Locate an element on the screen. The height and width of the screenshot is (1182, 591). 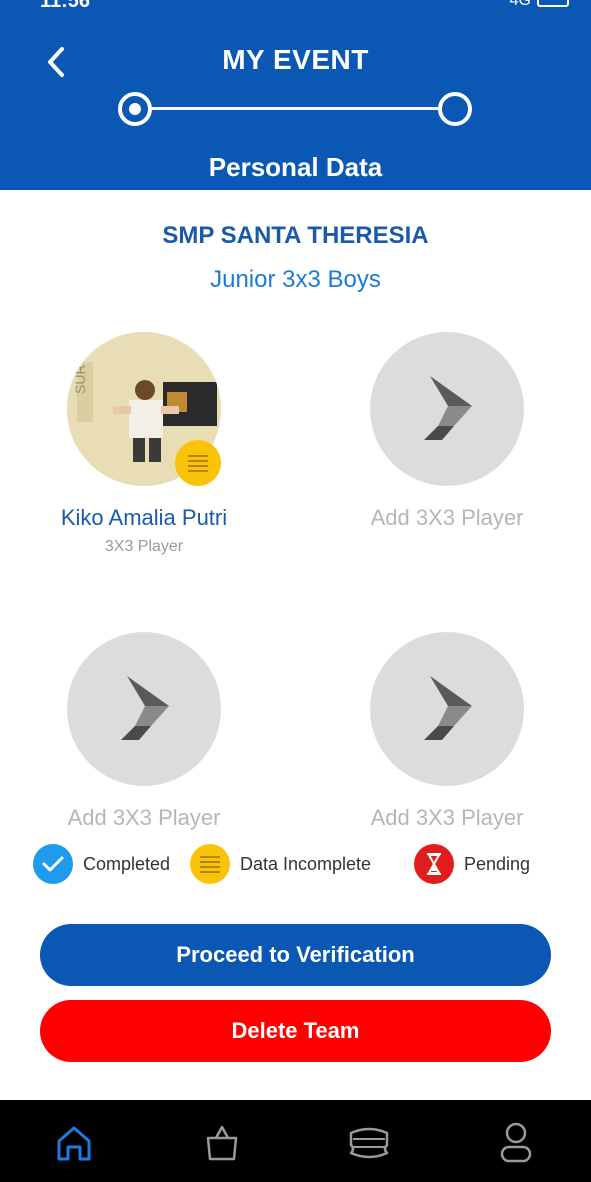
nav-profile is located at coordinates (516, 1143).